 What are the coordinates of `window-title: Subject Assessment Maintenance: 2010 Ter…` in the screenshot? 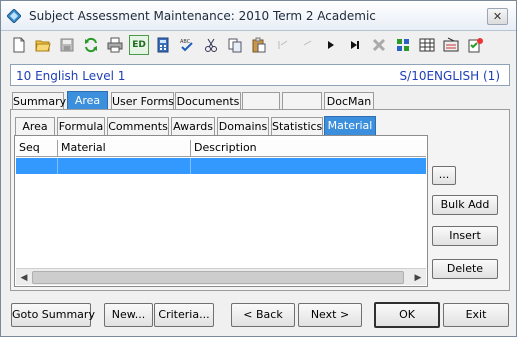 It's located at (202, 16).